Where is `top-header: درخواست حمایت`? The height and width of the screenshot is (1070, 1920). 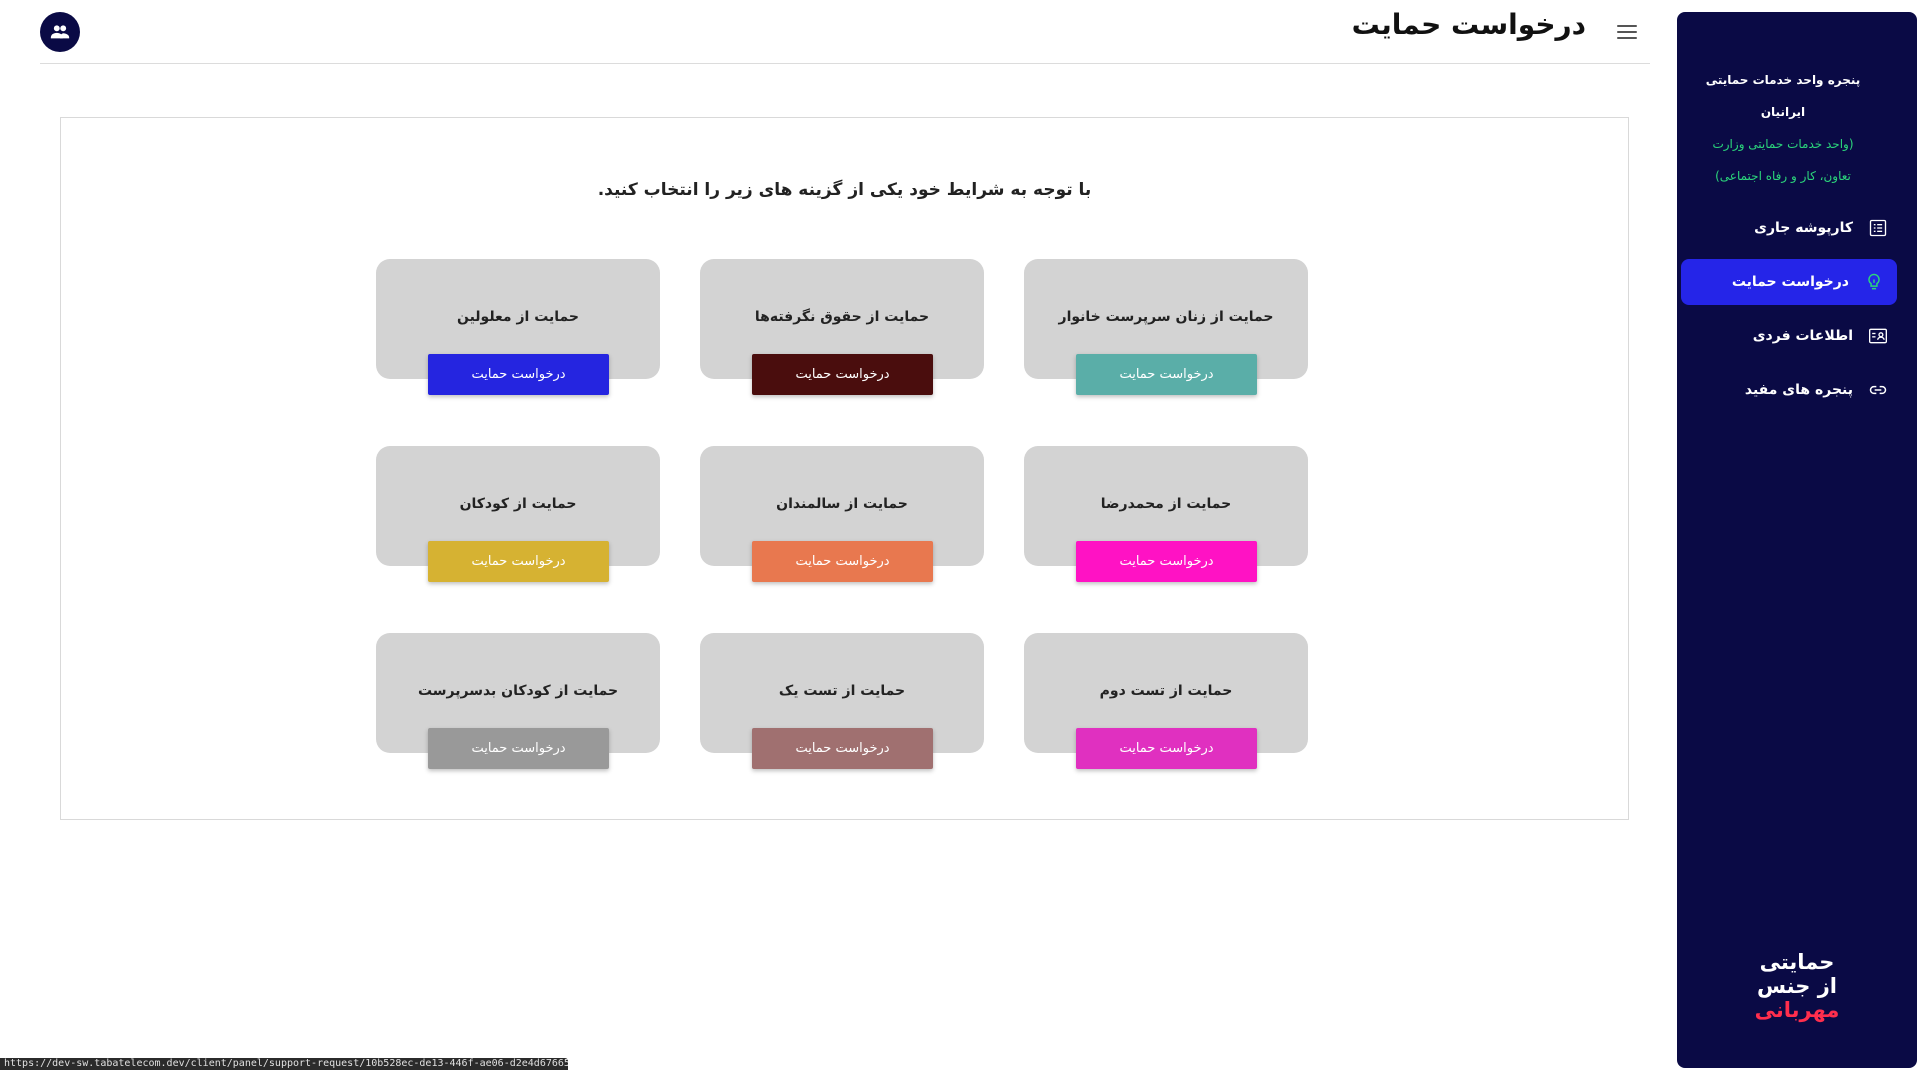 top-header: درخواست حمایت is located at coordinates (845, 32).